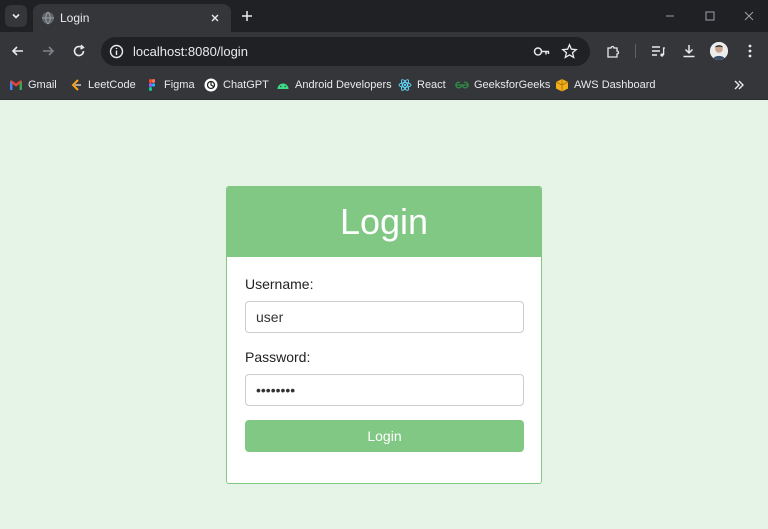 The image size is (768, 529). I want to click on arrow-right-icon, so click(49, 51).